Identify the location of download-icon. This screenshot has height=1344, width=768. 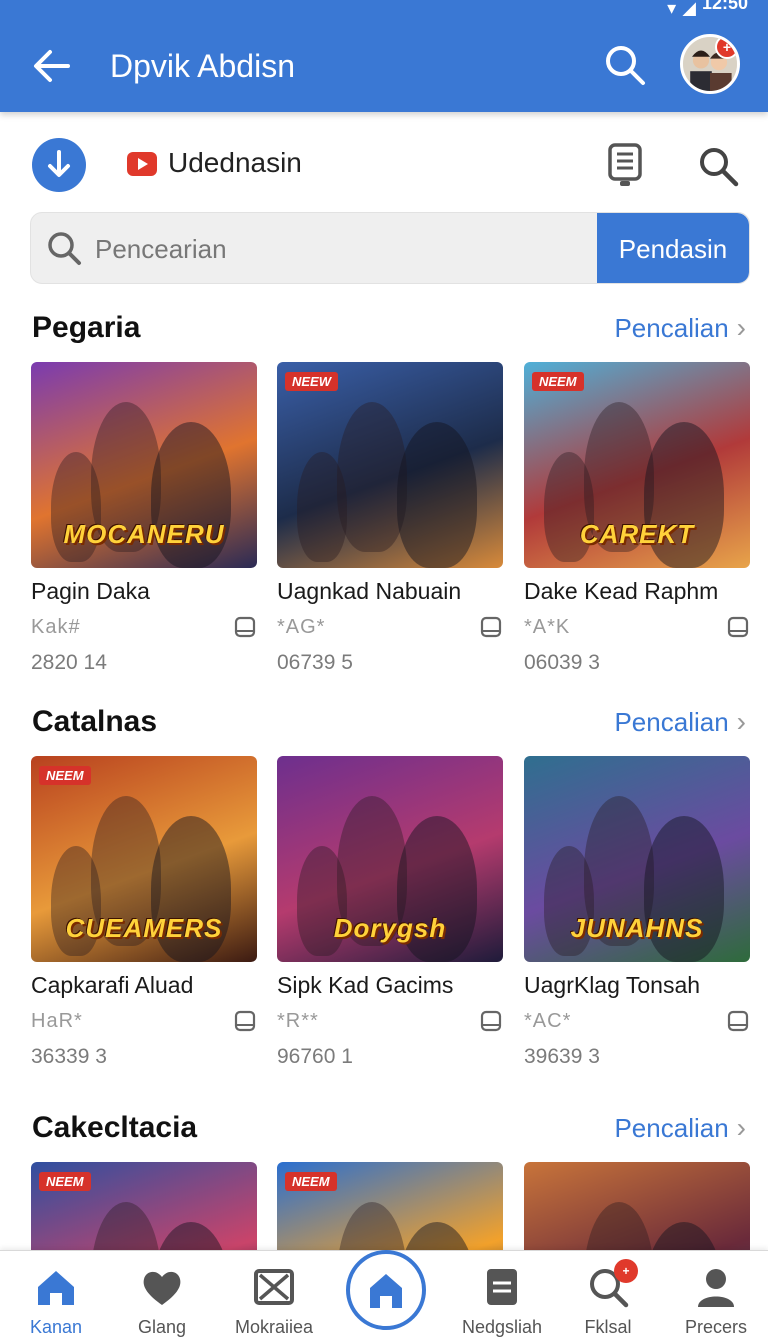
(59, 163).